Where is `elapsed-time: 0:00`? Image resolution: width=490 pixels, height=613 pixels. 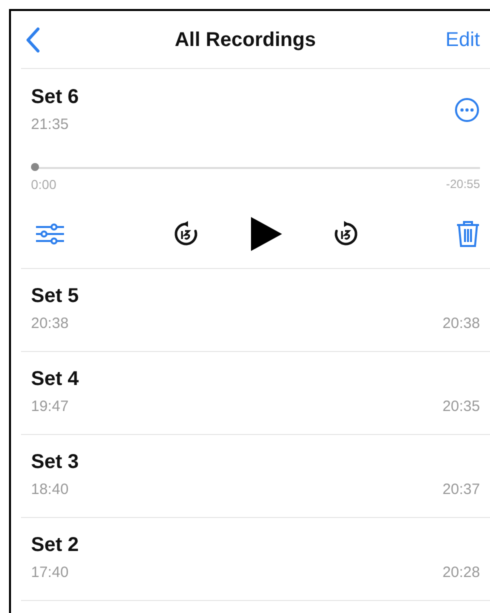
elapsed-time: 0:00 is located at coordinates (43, 185).